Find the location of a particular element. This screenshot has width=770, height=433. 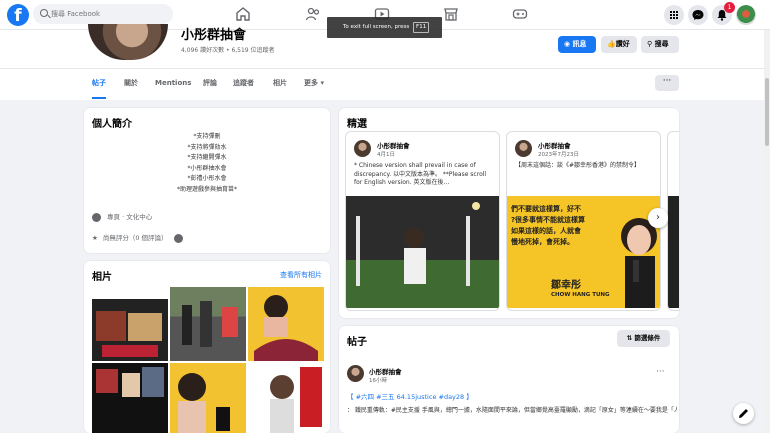

post-options-icon: ··· is located at coordinates (660, 372).